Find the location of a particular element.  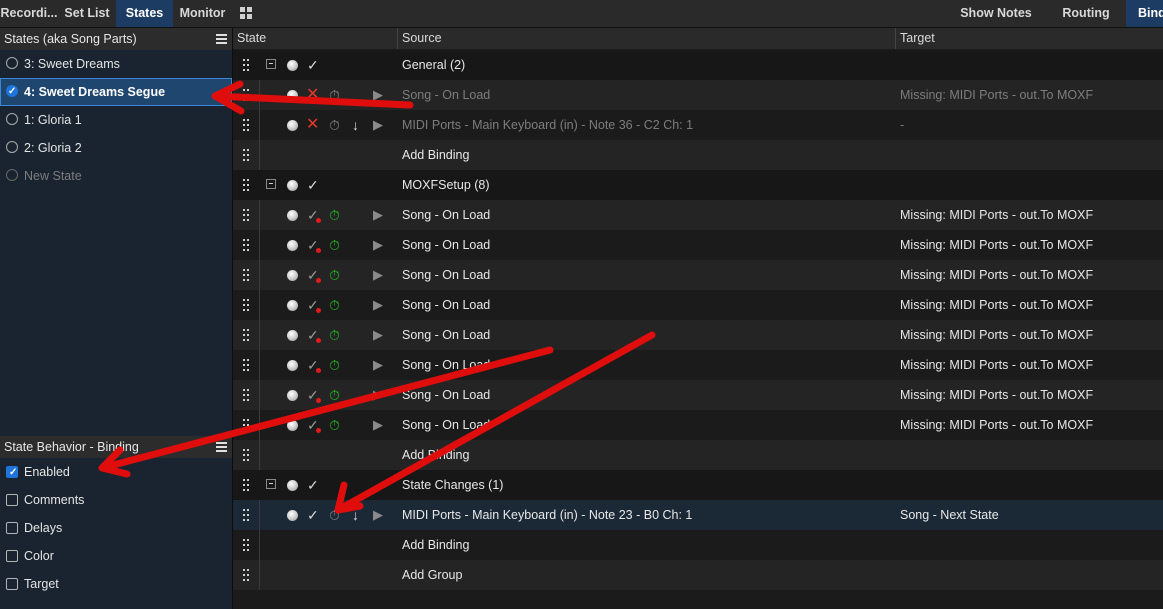

behavior-menu-icon is located at coordinates (221, 447).